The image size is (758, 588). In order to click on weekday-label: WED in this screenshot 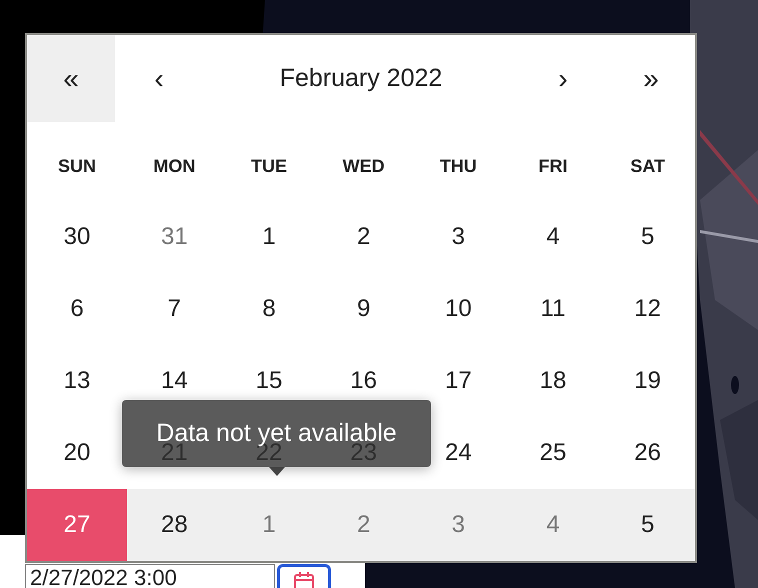, I will do `click(364, 166)`.